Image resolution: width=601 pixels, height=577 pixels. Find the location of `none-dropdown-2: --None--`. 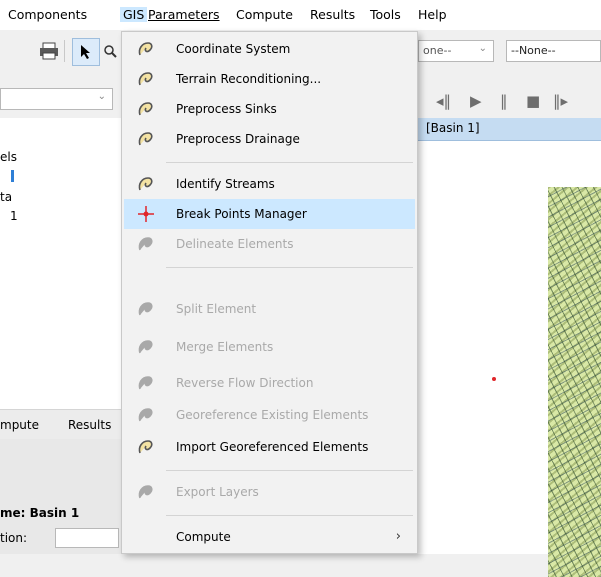

none-dropdown-2: --None-- is located at coordinates (553, 51).